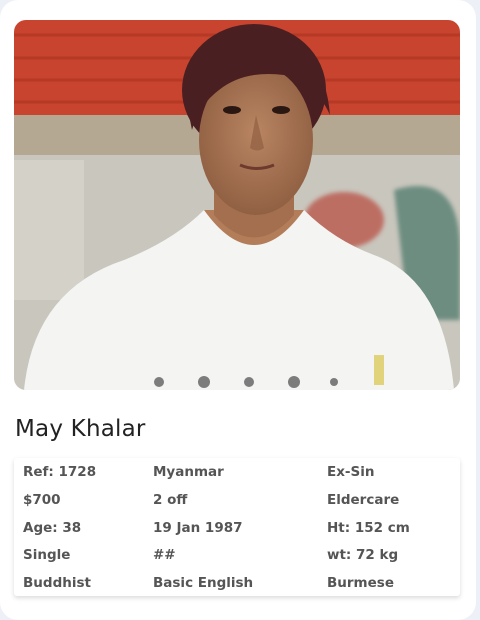 Image resolution: width=480 pixels, height=620 pixels. I want to click on weight: wt: 72 kg, so click(363, 555).